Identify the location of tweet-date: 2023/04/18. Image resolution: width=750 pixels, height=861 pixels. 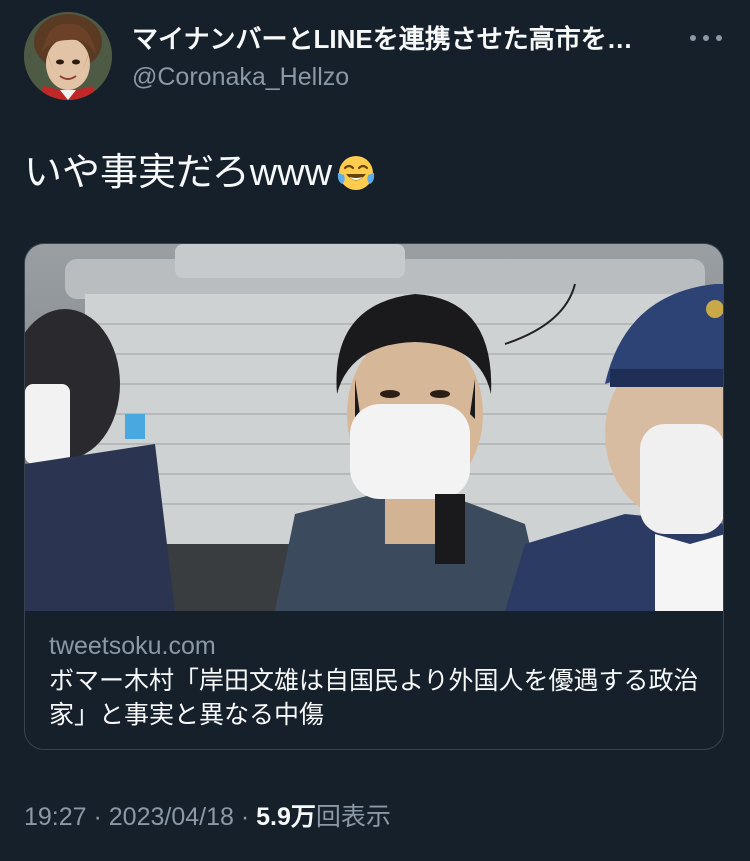
(171, 817).